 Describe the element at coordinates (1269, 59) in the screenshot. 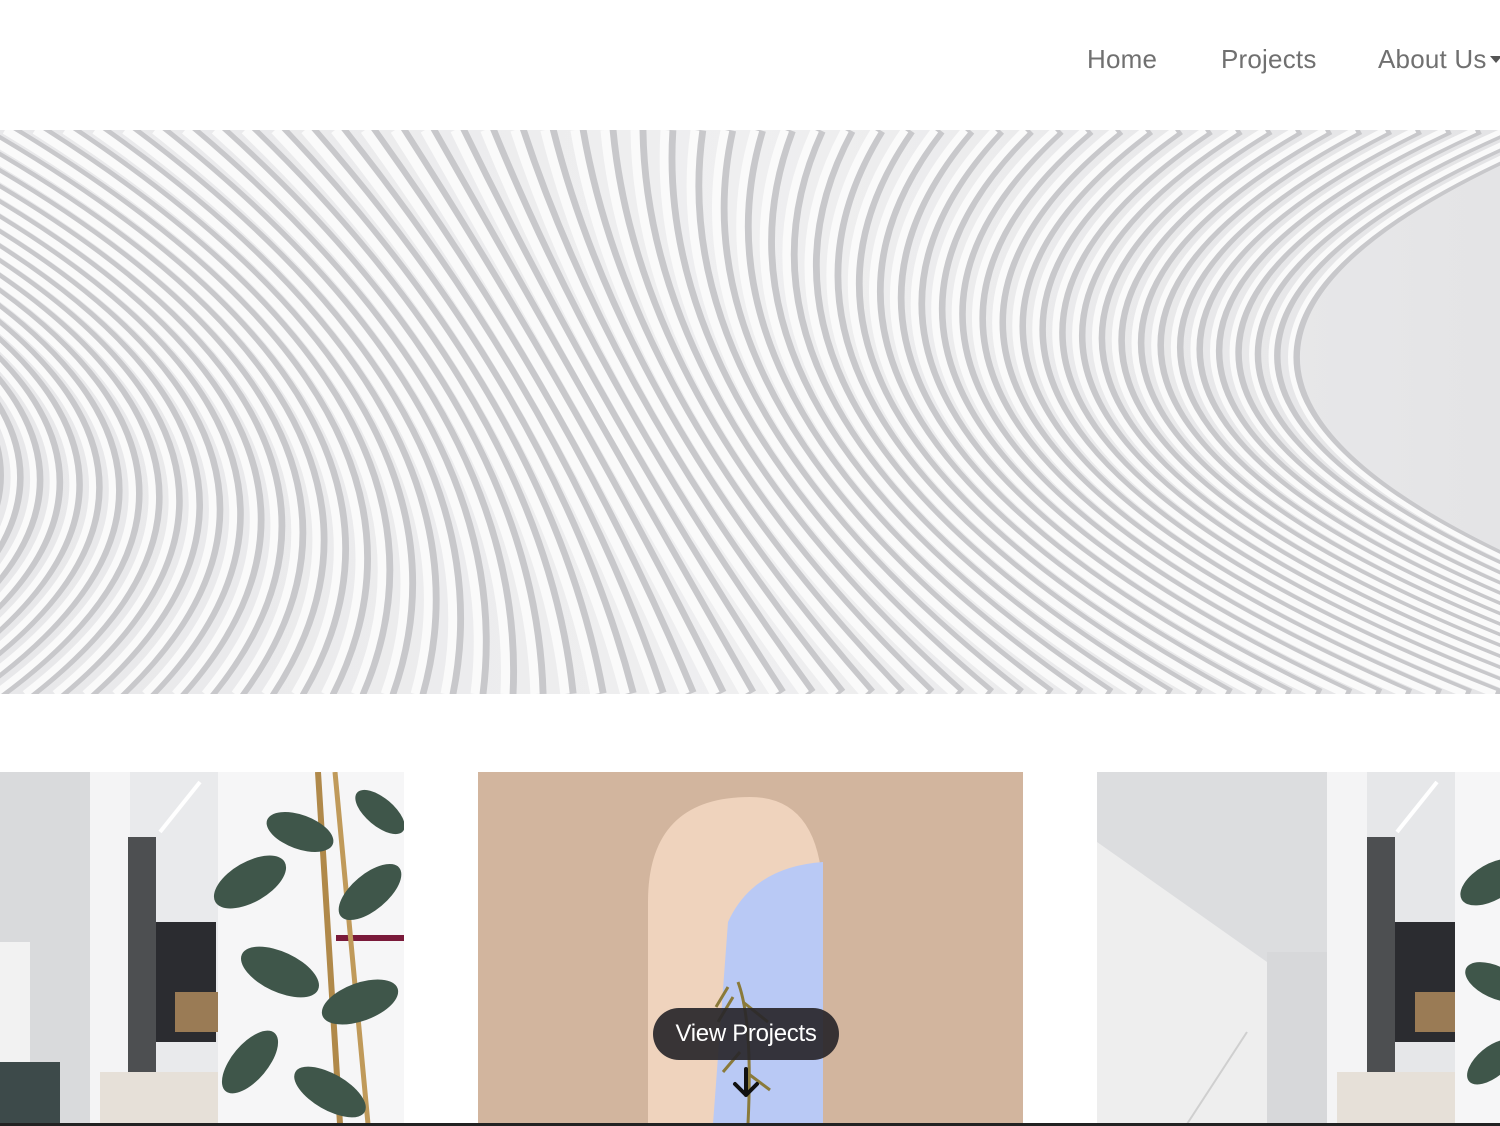

I see `nav-projects-link: Projects` at that location.